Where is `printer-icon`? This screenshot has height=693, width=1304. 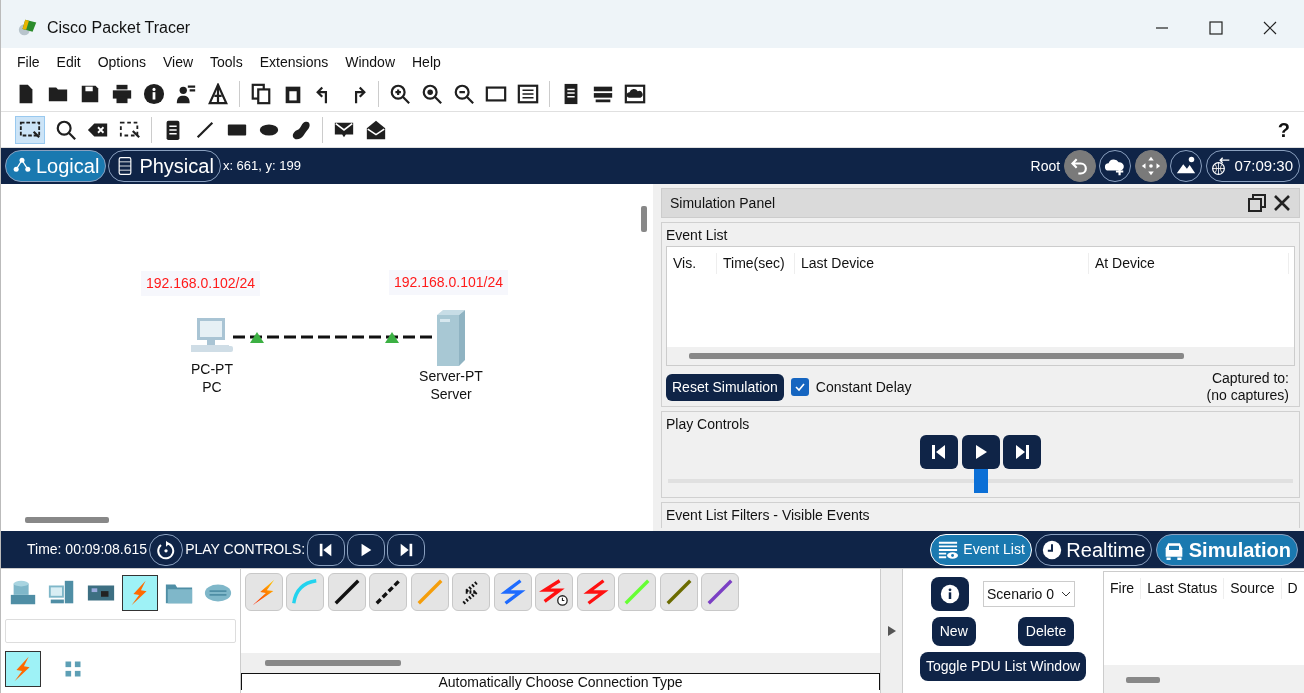
printer-icon is located at coordinates (122, 93).